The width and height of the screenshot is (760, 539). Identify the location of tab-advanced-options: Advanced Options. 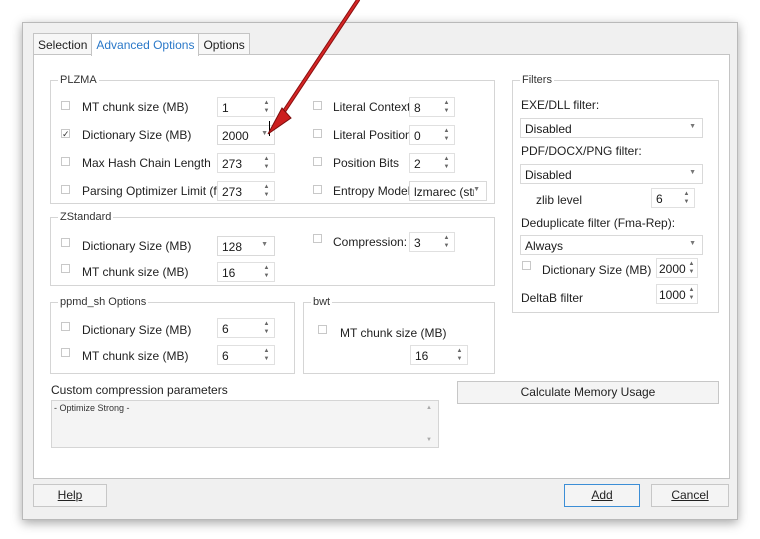
(145, 44).